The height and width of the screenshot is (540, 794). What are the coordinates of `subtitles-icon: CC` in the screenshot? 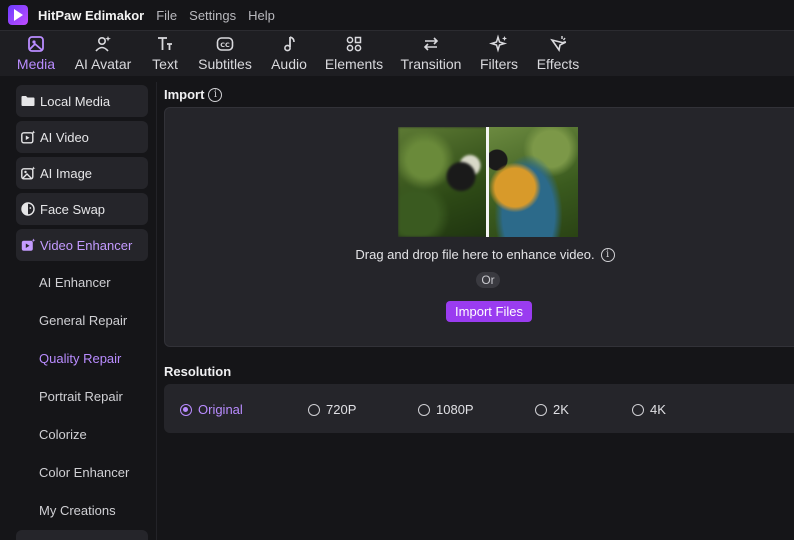 It's located at (225, 44).